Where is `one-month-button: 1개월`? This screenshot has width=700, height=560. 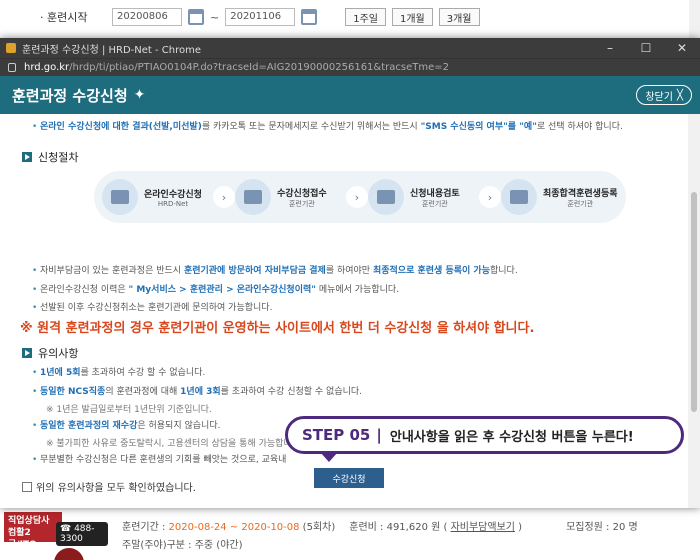 one-month-button: 1개월 is located at coordinates (412, 17).